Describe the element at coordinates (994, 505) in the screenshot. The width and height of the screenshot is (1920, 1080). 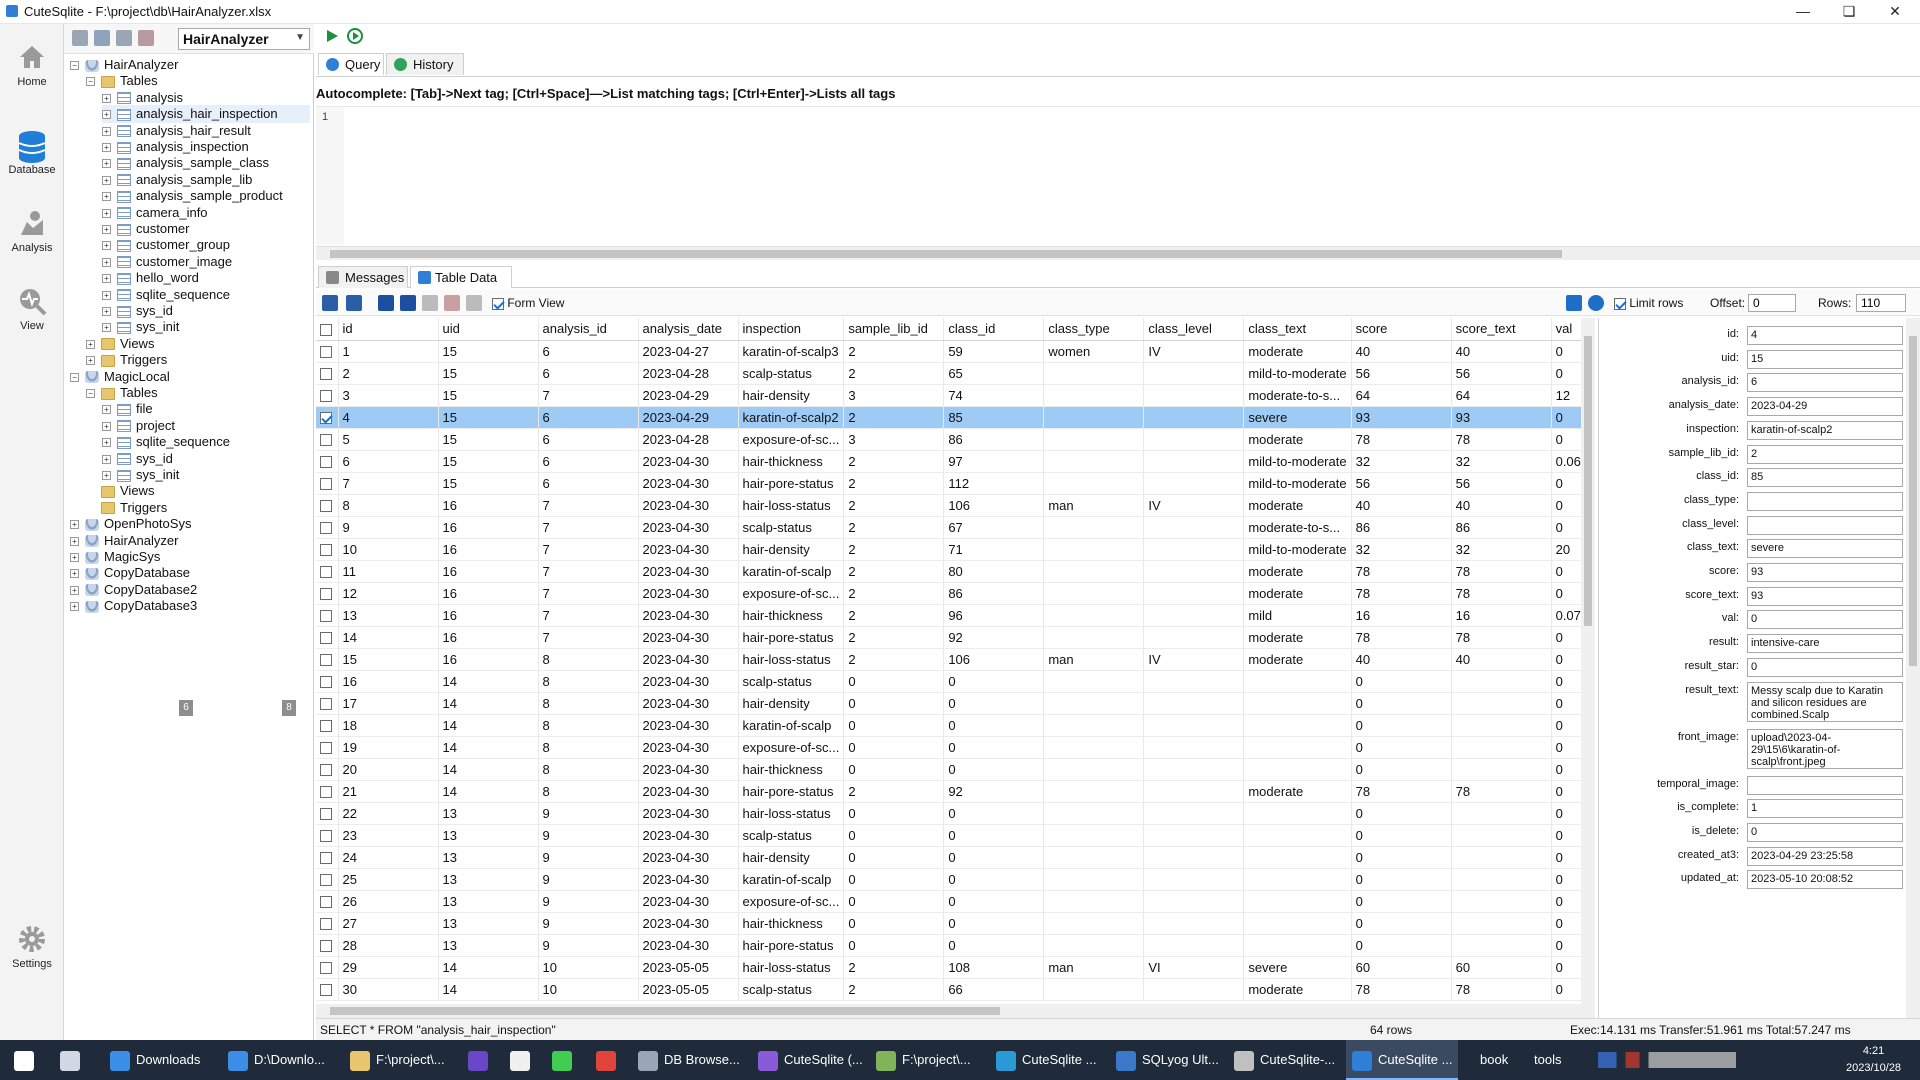
I see `table-cell: 106` at that location.